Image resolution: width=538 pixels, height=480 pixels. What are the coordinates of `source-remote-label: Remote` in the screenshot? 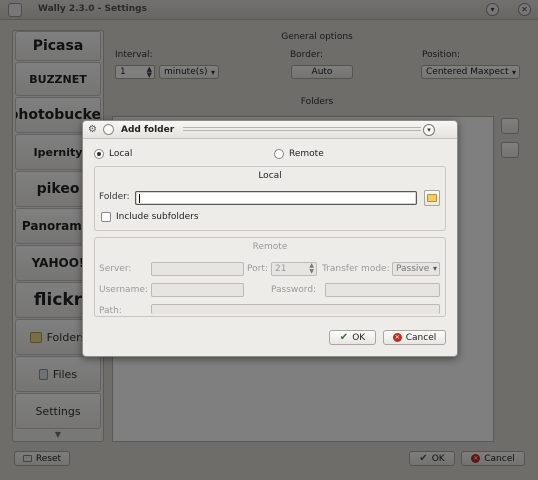 It's located at (306, 154).